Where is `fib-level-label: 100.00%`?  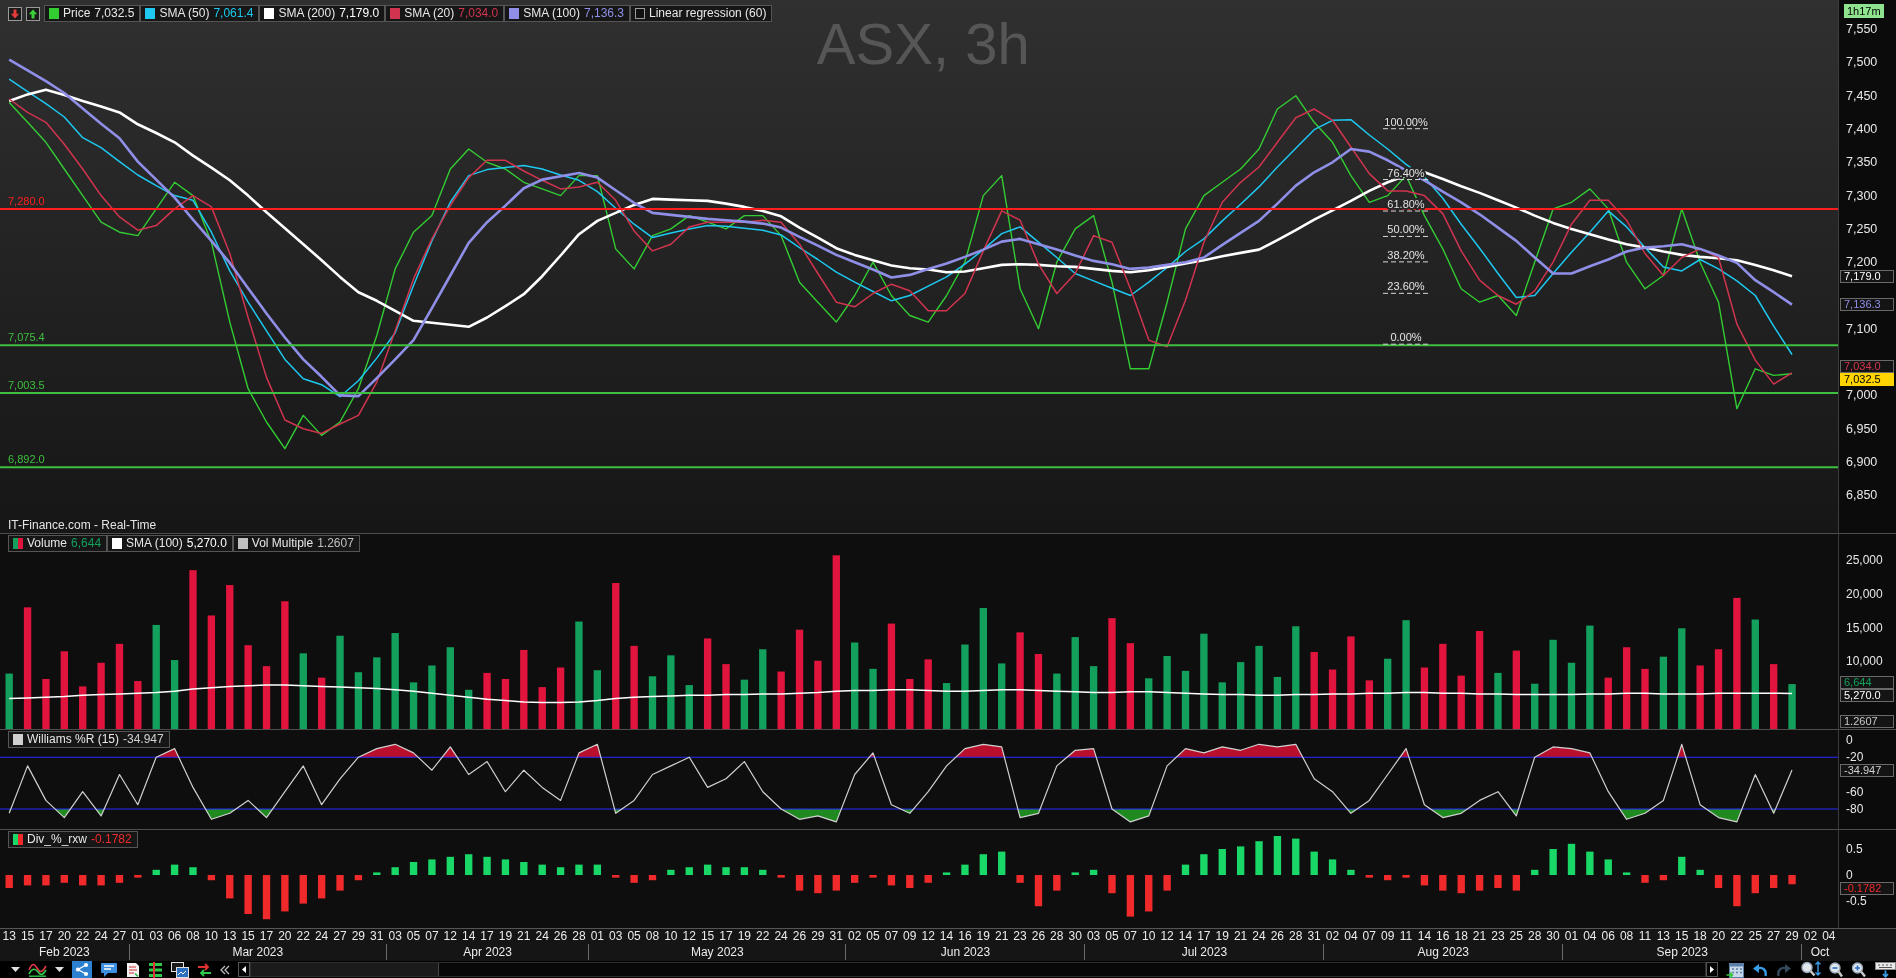 fib-level-label: 100.00% is located at coordinates (1406, 122).